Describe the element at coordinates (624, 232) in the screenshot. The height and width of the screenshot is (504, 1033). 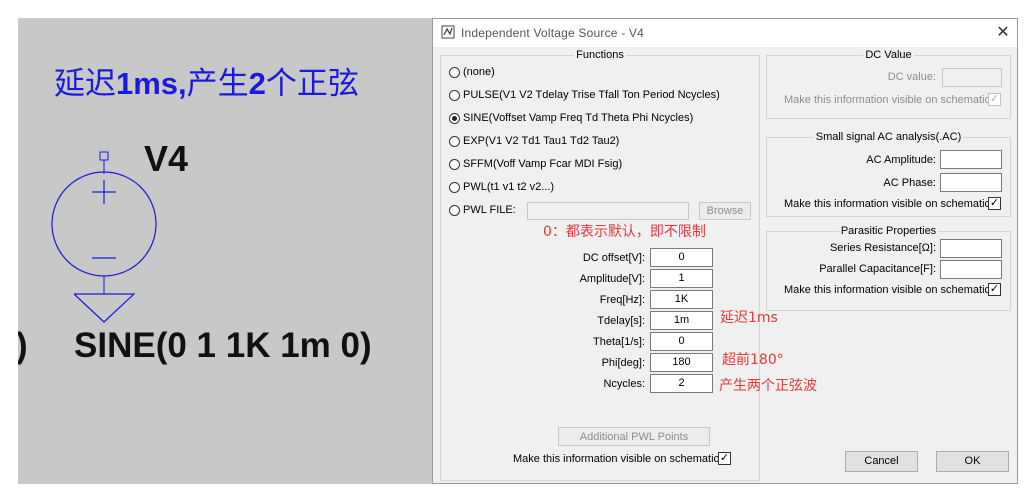
I see `annotation-default-note: 0：都表示默认，即不限制` at that location.